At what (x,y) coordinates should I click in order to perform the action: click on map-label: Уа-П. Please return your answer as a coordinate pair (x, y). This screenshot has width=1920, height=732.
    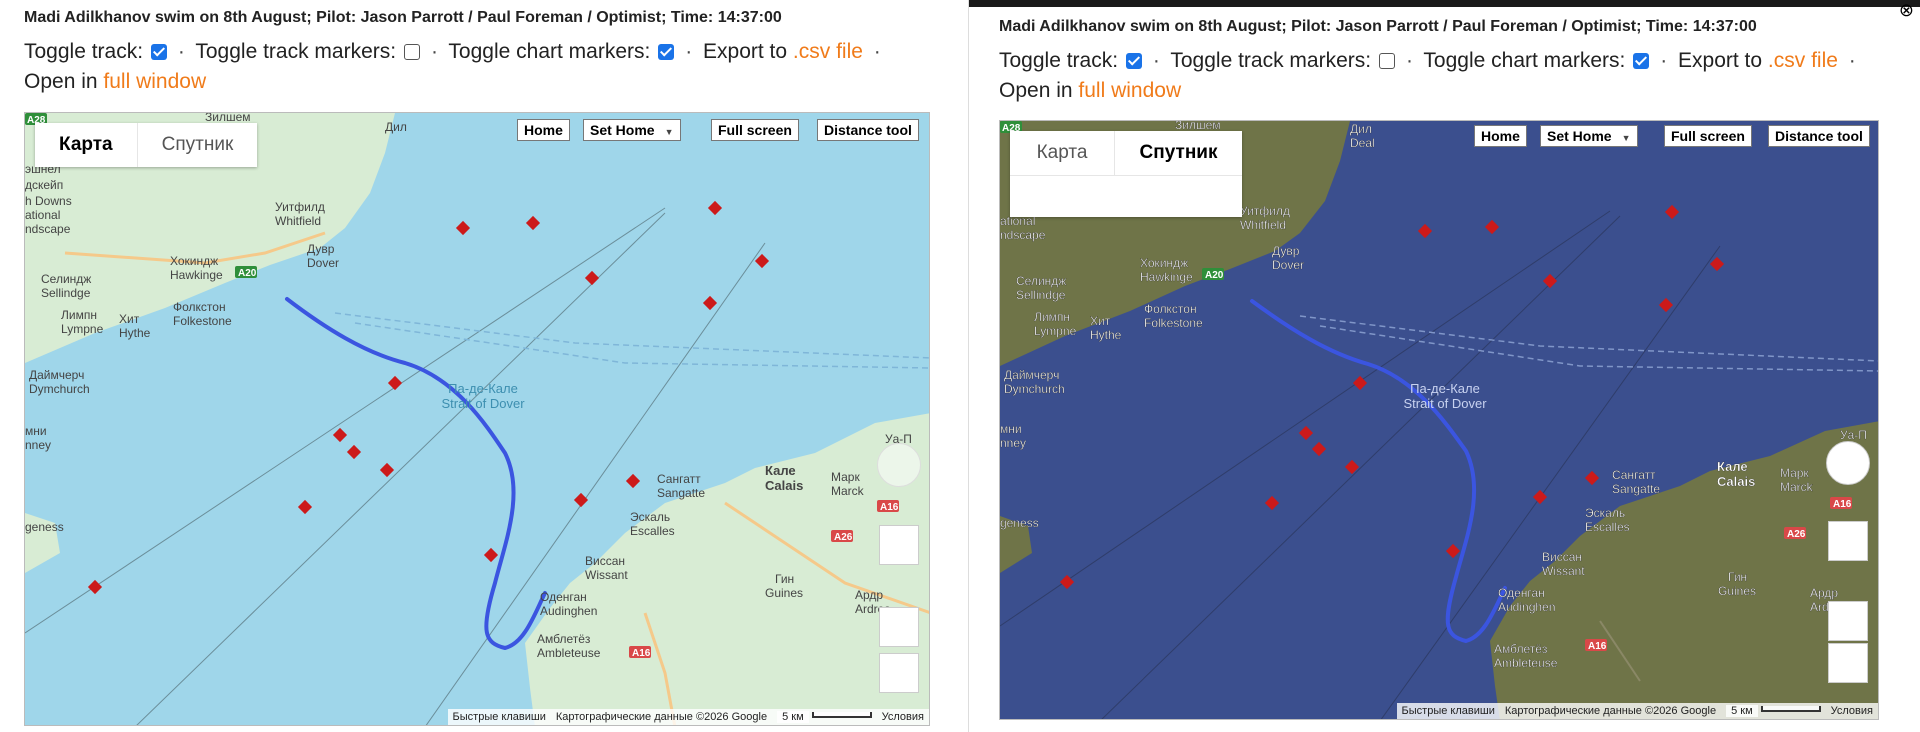
    Looking at the image, I should click on (1853, 435).